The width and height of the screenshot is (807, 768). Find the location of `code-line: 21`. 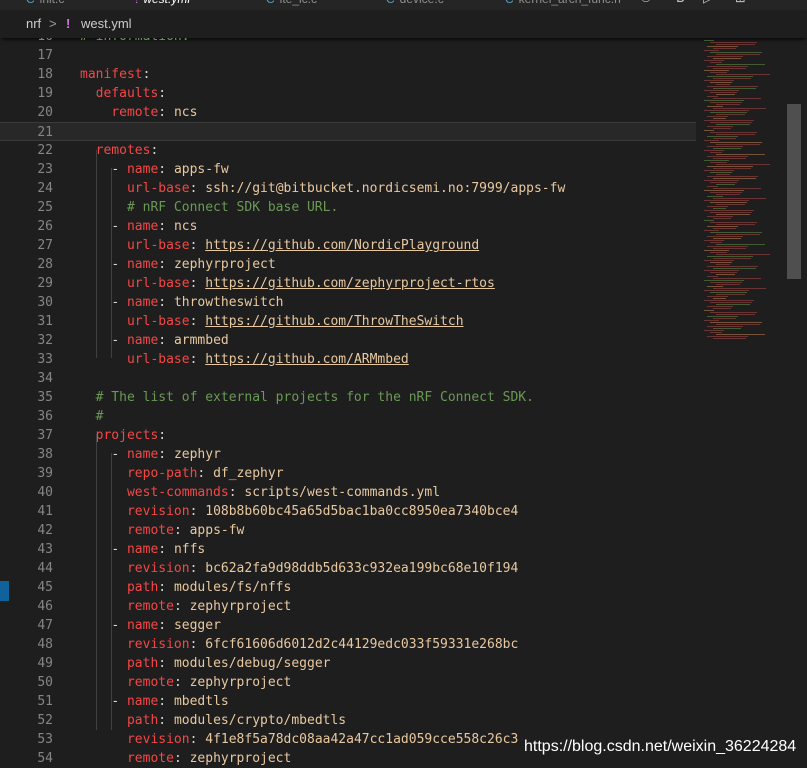

code-line: 21 is located at coordinates (348, 131).